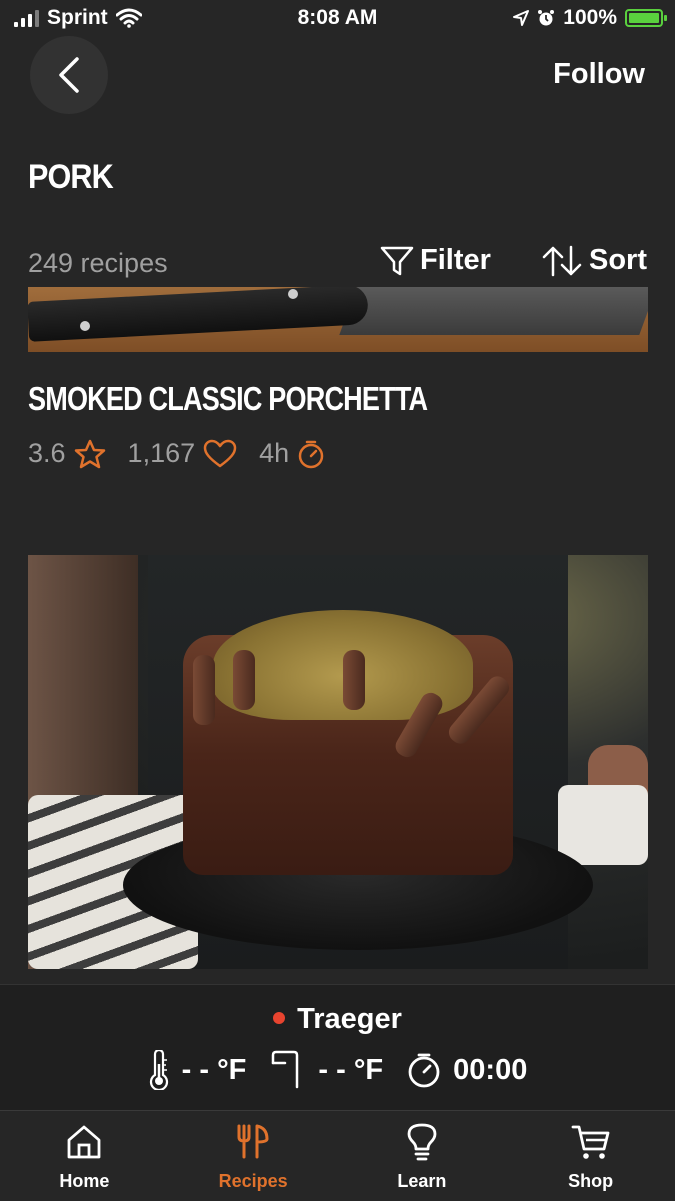 This screenshot has height=1201, width=675. What do you see at coordinates (422, 1142) in the screenshot?
I see `lightbulb-icon` at bounding box center [422, 1142].